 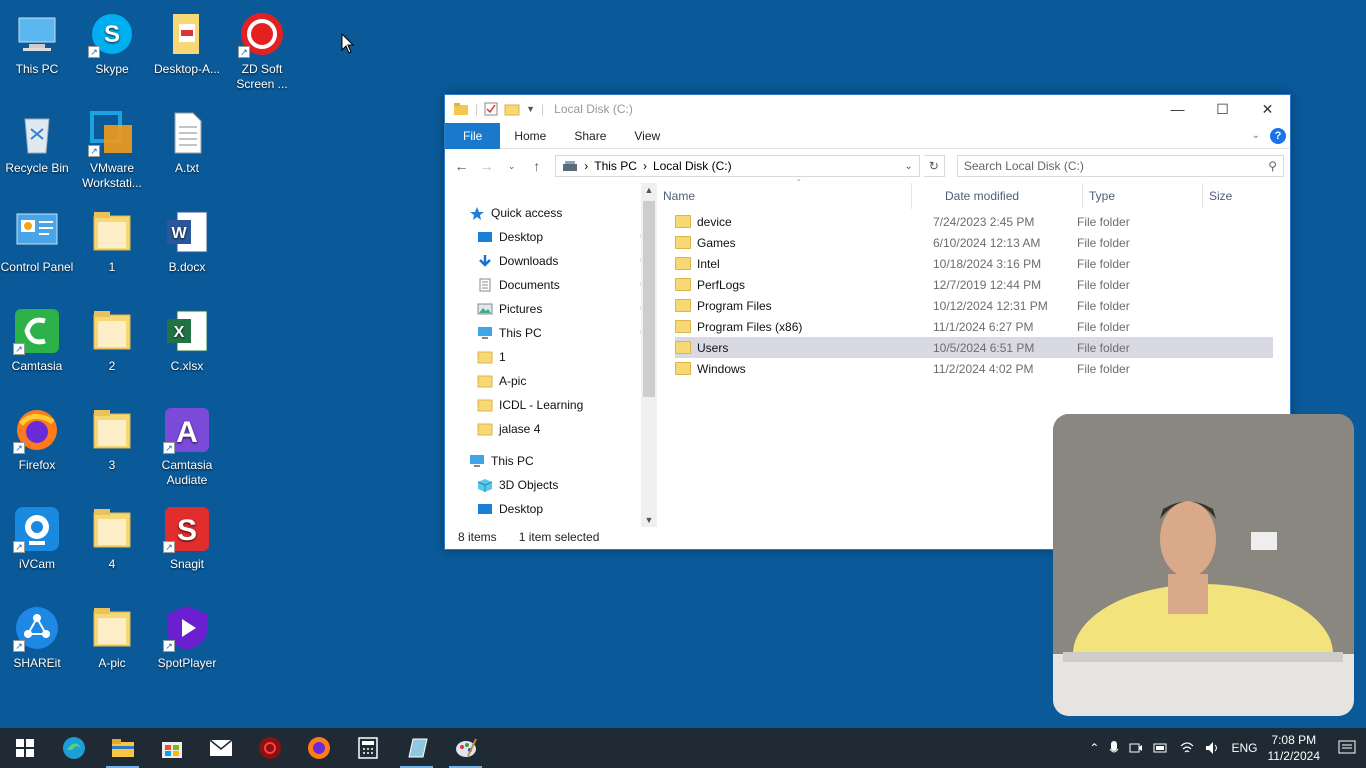 I want to click on scroll-thumb, so click(x=649, y=299).